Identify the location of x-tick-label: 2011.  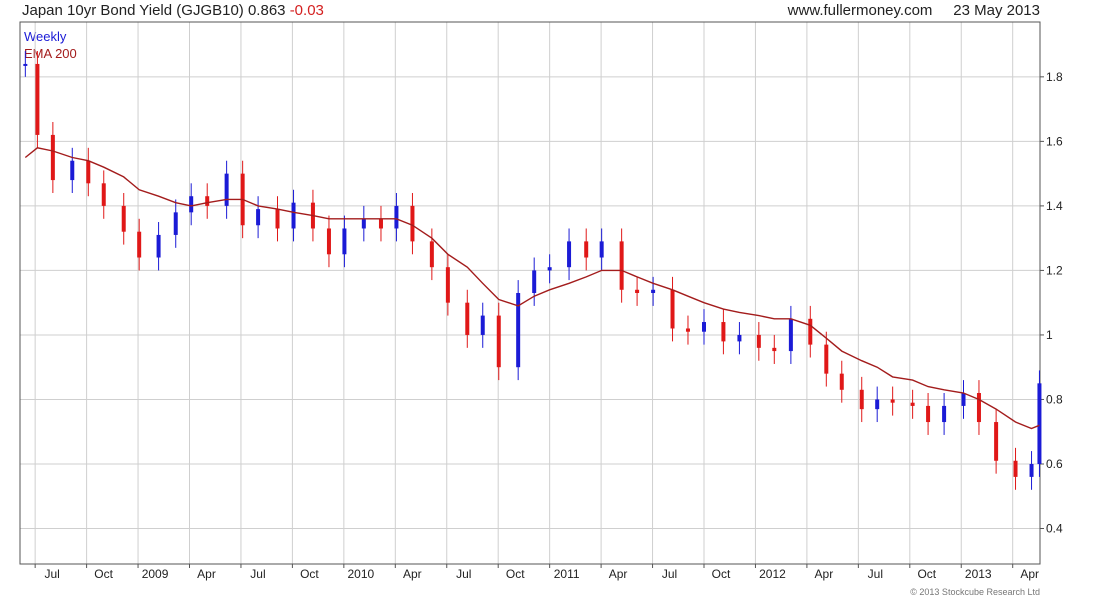
(567, 574).